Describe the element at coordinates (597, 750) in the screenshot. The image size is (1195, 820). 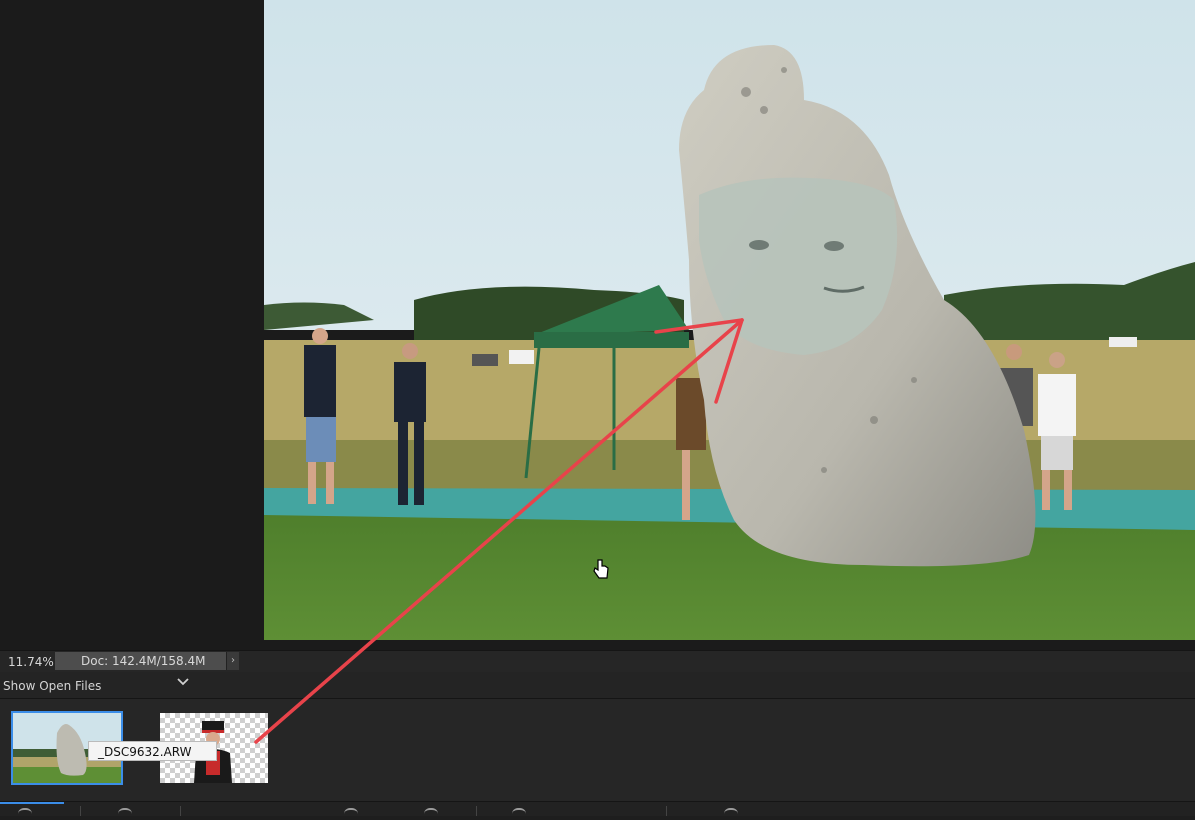
I see `open-files-strip: _DSC9632.ARW` at that location.